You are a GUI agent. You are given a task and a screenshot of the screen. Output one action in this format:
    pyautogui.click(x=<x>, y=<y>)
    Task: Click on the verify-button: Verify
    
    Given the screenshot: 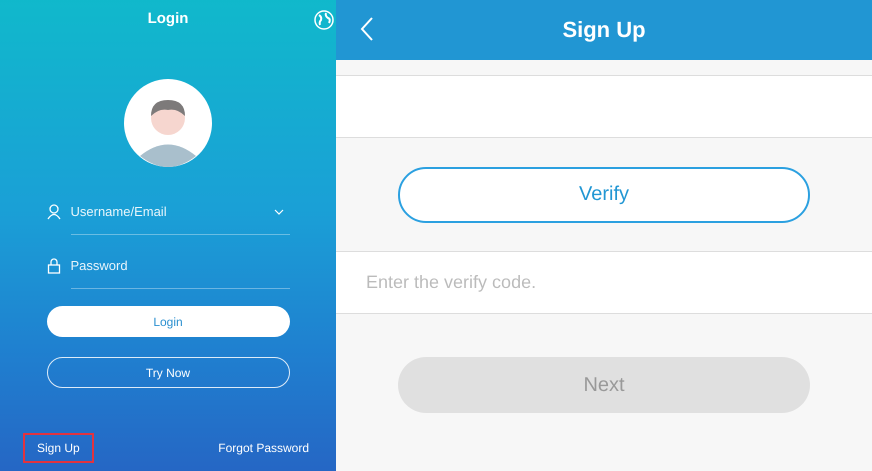 What is the action you would take?
    pyautogui.click(x=604, y=194)
    